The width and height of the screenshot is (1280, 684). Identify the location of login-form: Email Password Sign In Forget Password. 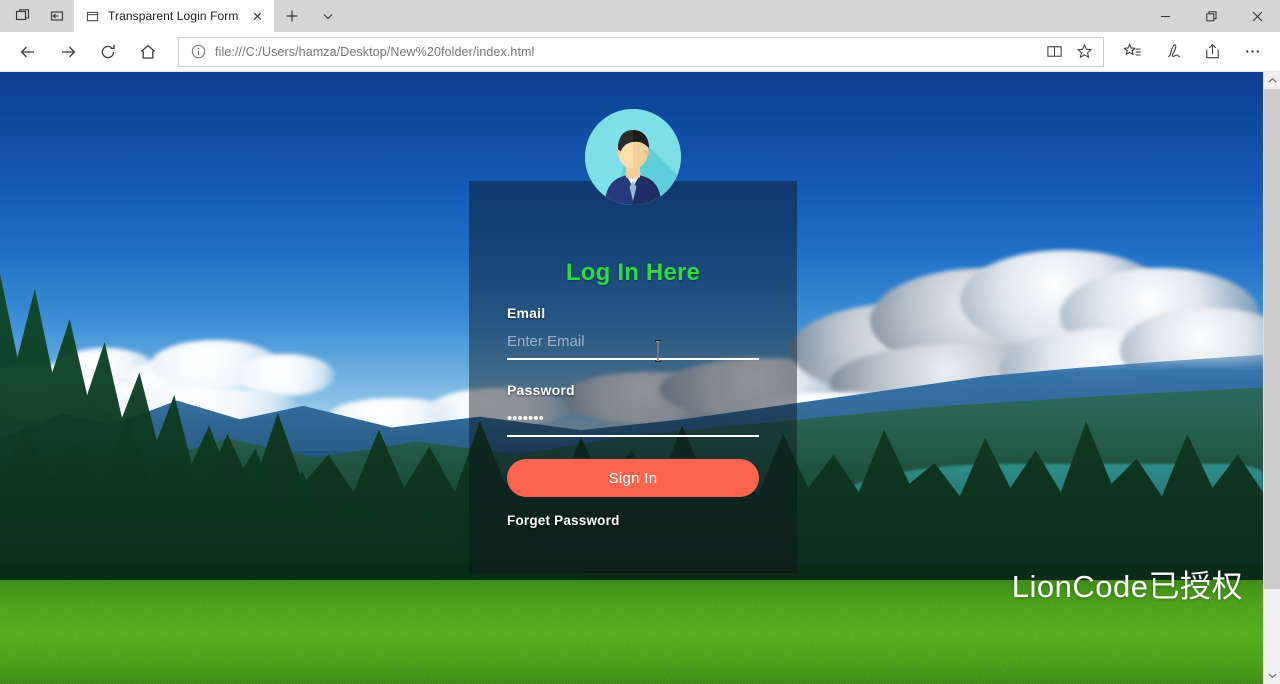
(633, 416).